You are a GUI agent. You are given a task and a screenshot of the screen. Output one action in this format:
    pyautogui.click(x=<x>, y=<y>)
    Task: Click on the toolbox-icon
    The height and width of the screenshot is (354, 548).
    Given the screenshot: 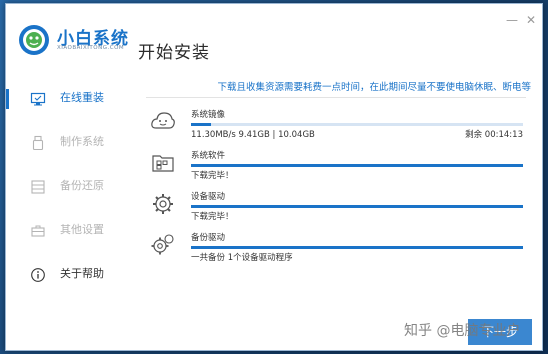 What is the action you would take?
    pyautogui.click(x=38, y=231)
    